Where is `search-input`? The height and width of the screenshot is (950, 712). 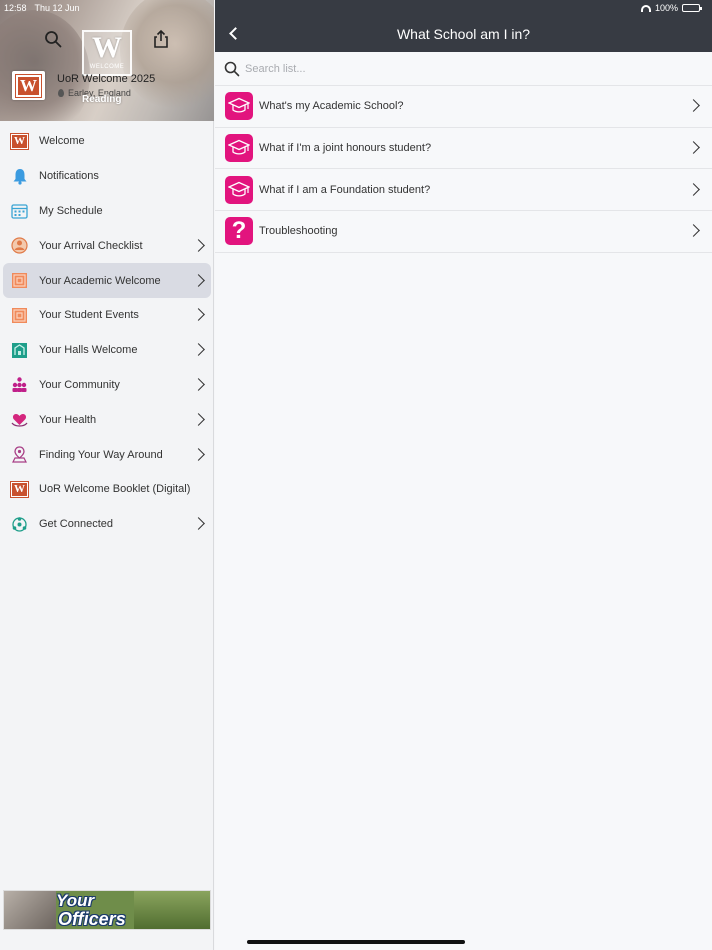 search-input is located at coordinates (445, 69).